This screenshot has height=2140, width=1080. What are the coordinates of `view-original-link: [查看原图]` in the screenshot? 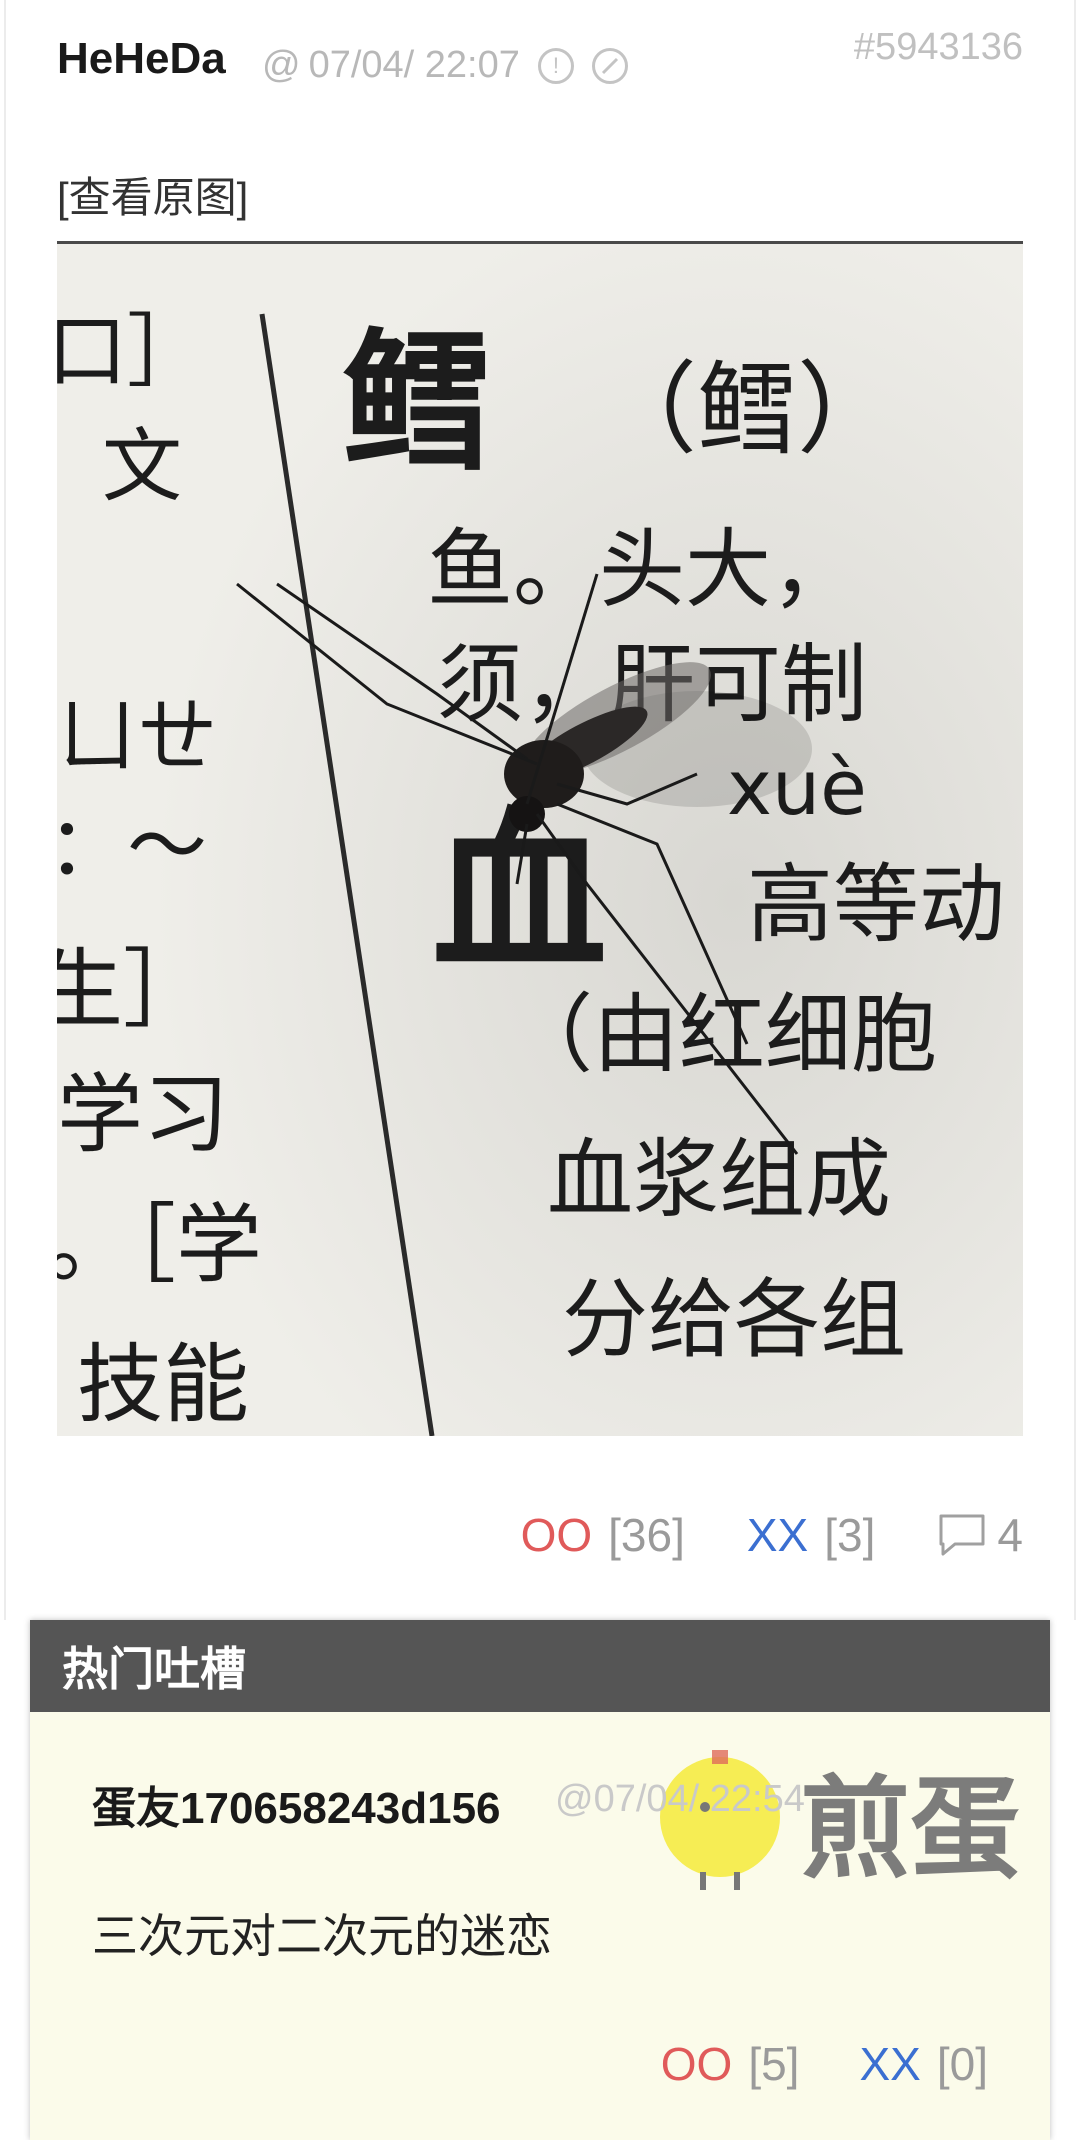 It's located at (152, 194).